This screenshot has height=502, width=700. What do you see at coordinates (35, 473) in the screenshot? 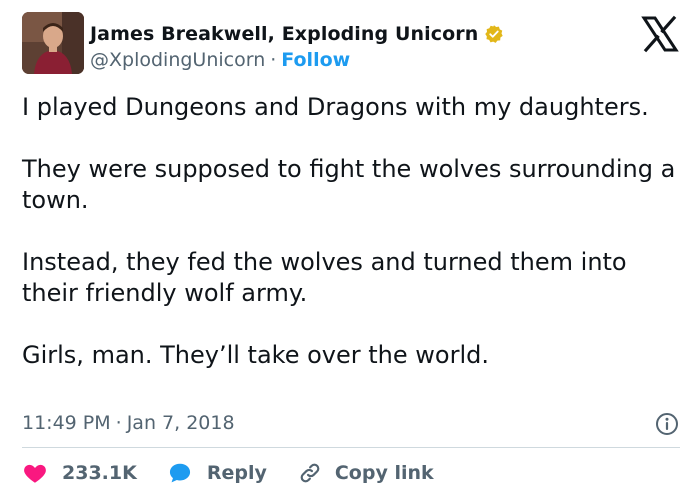
I see `heart-icon` at bounding box center [35, 473].